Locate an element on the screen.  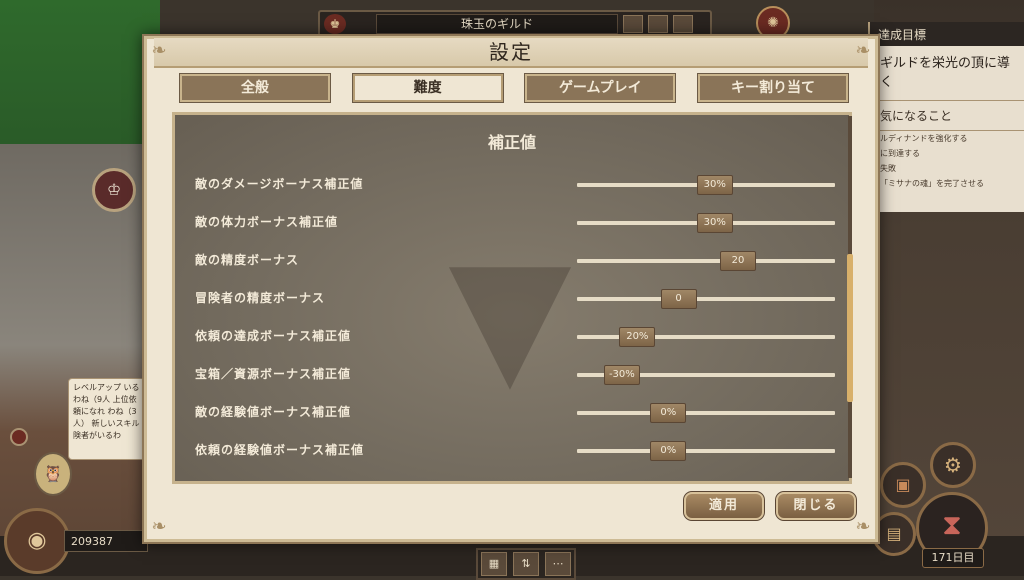
modifier-label: 敵の経験値ボーナス補正値 is located at coordinates (273, 412).